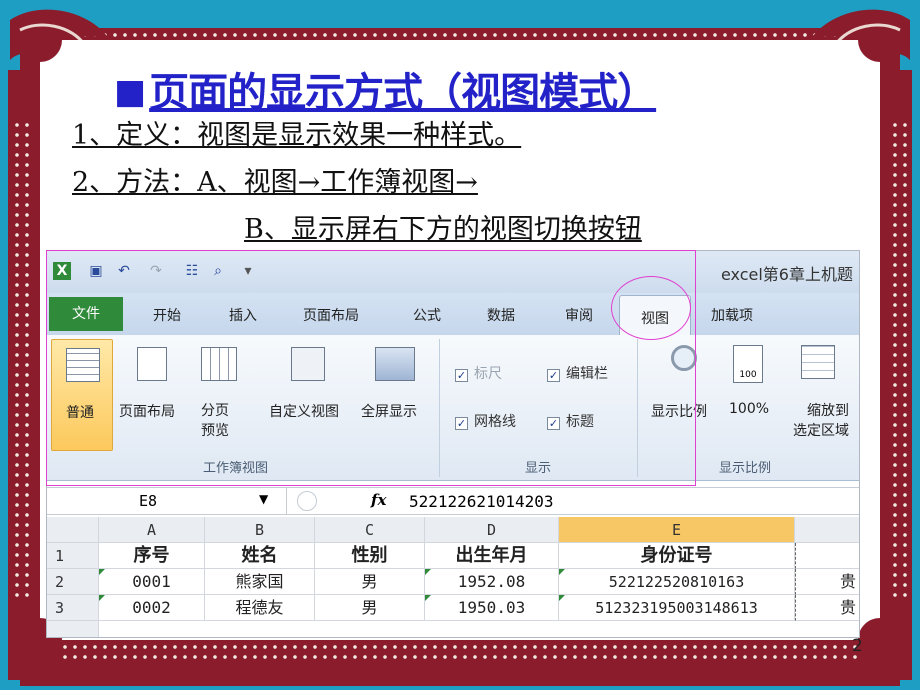 The width and height of the screenshot is (920, 690). What do you see at coordinates (651, 308) in the screenshot?
I see `highlight-oval` at bounding box center [651, 308].